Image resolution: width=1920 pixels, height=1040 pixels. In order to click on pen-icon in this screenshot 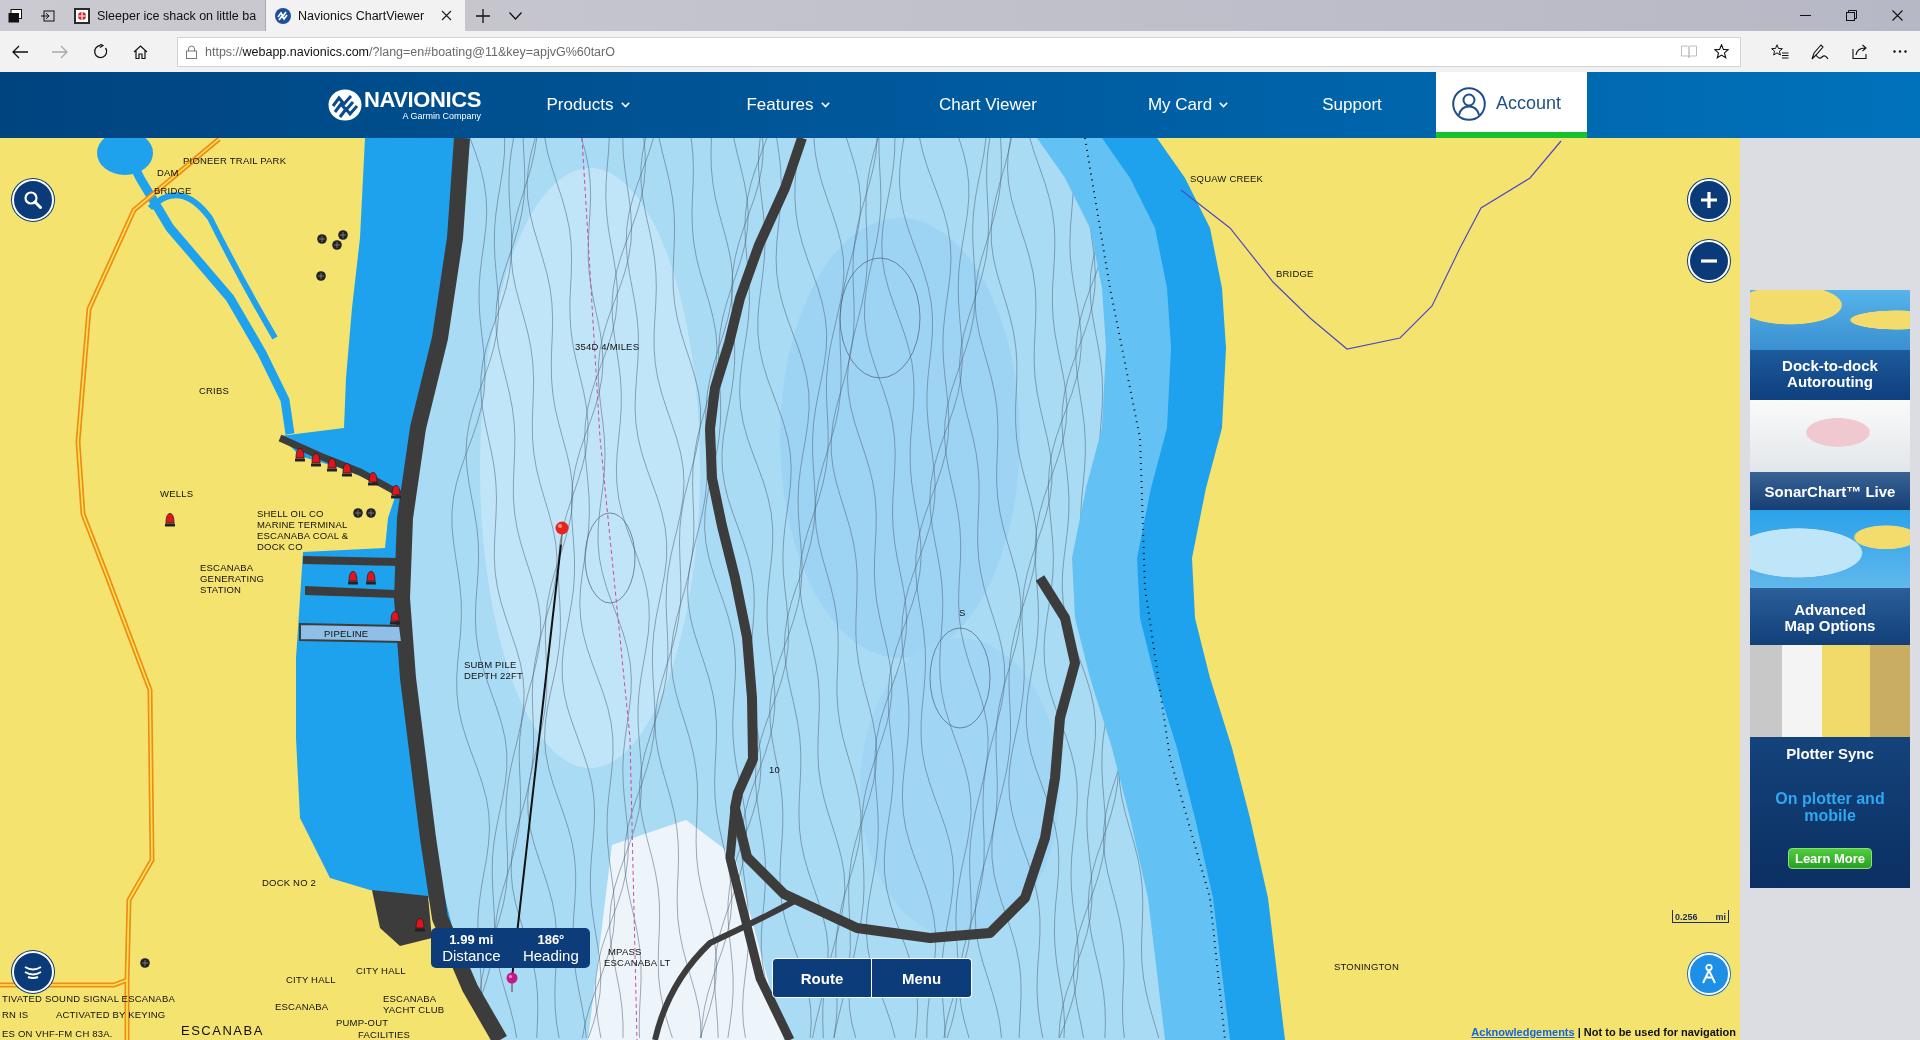, I will do `click(1820, 51)`.